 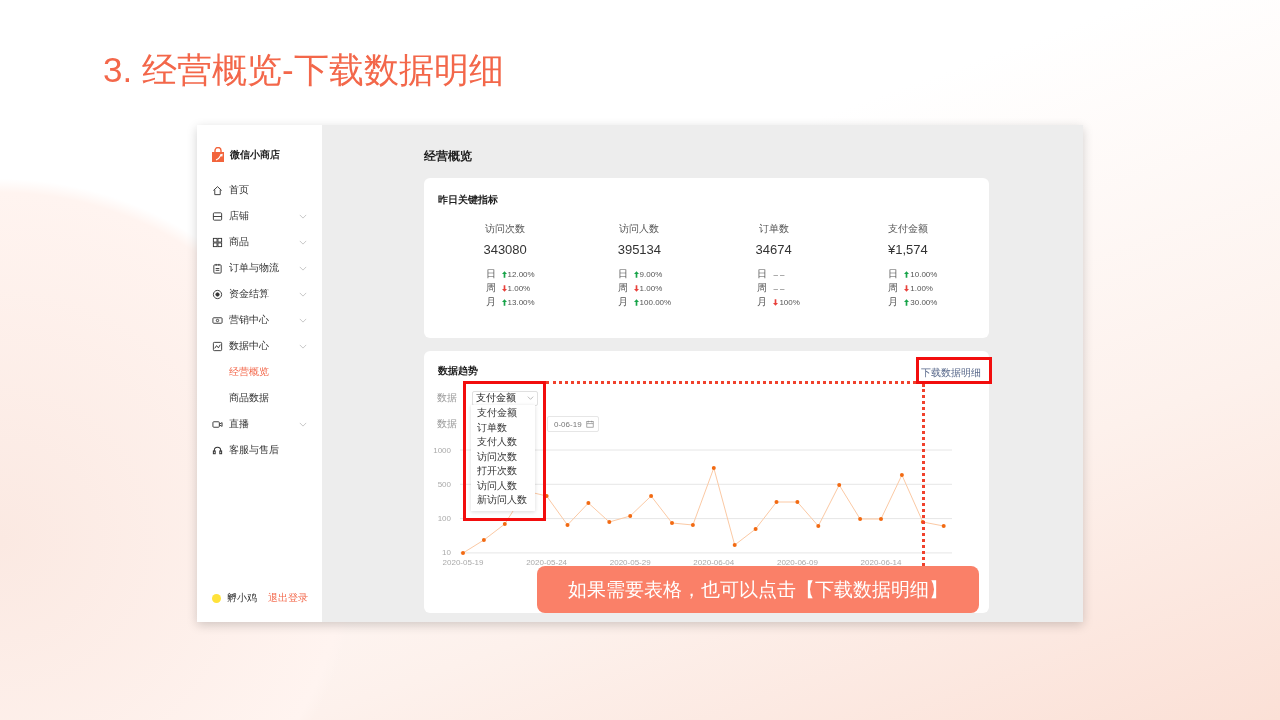 What do you see at coordinates (217, 216) in the screenshot?
I see `store-icon` at bounding box center [217, 216].